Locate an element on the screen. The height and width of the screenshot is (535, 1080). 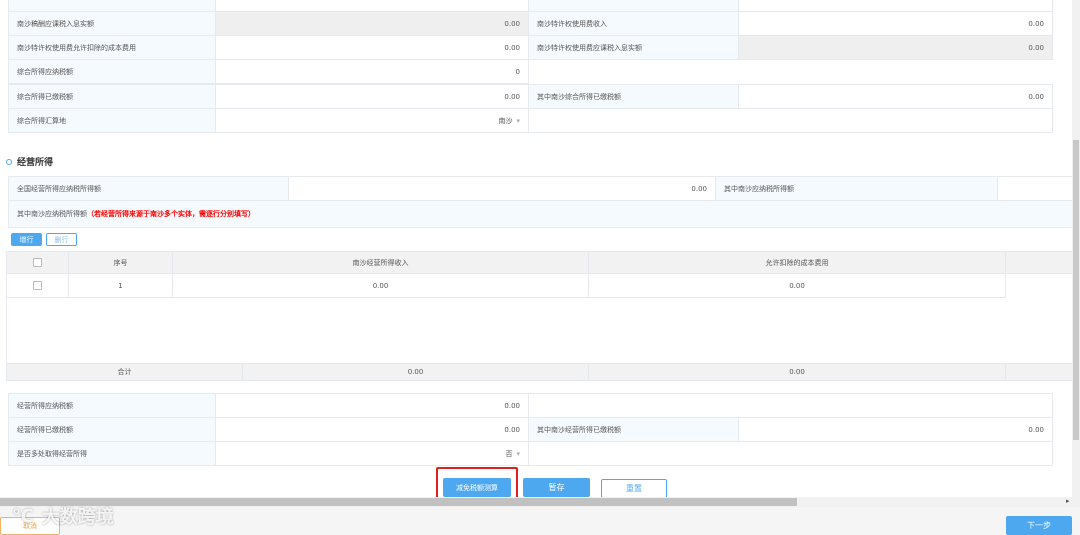
row-cost-input: 0.00 is located at coordinates (797, 285).